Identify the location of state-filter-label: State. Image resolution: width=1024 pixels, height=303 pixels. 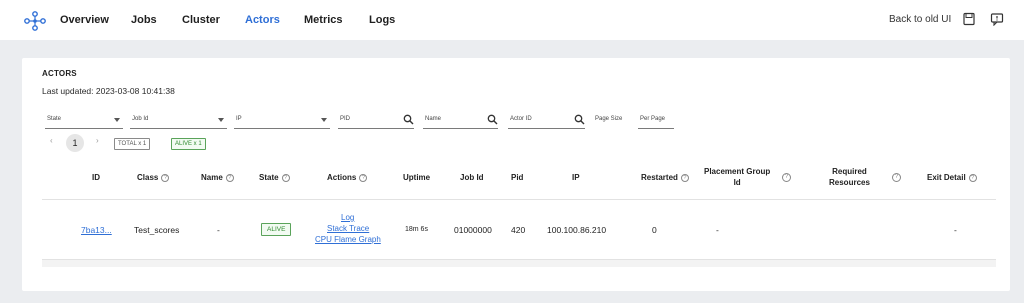
(54, 119).